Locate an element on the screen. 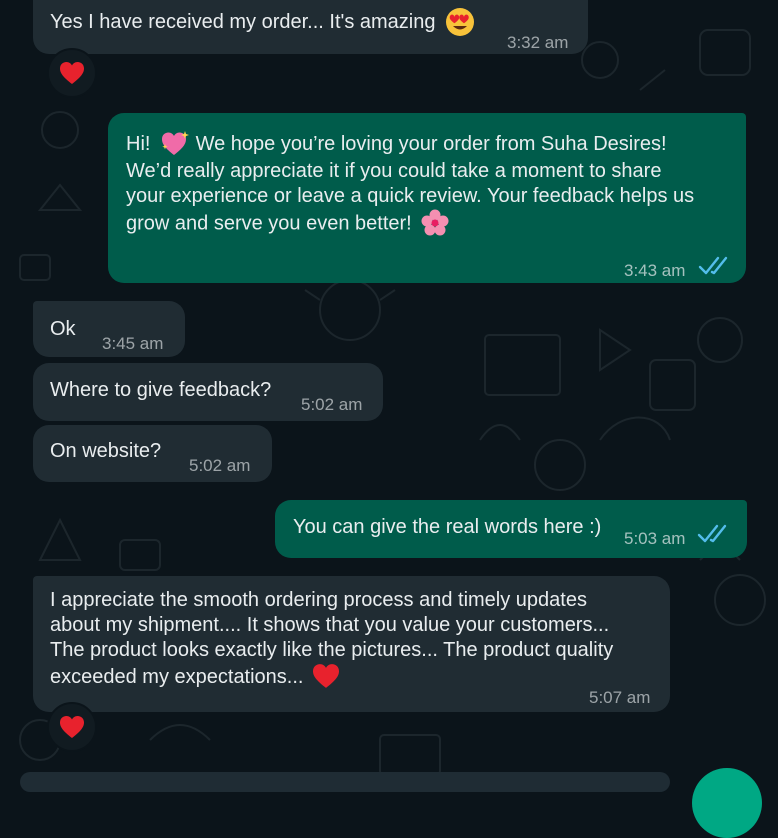 This screenshot has height=838, width=778. message-time: 5:07 am is located at coordinates (620, 697).